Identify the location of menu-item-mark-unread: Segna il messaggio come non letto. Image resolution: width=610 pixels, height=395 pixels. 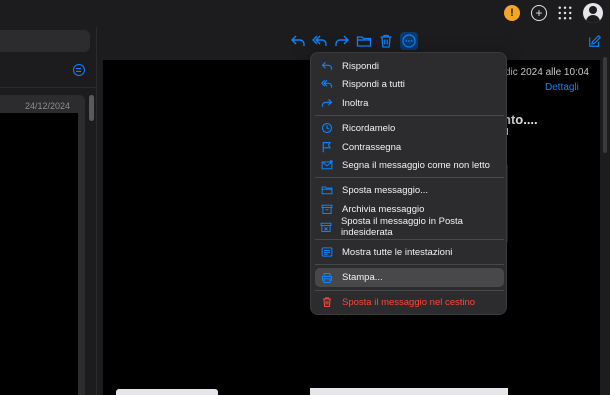
(409, 165).